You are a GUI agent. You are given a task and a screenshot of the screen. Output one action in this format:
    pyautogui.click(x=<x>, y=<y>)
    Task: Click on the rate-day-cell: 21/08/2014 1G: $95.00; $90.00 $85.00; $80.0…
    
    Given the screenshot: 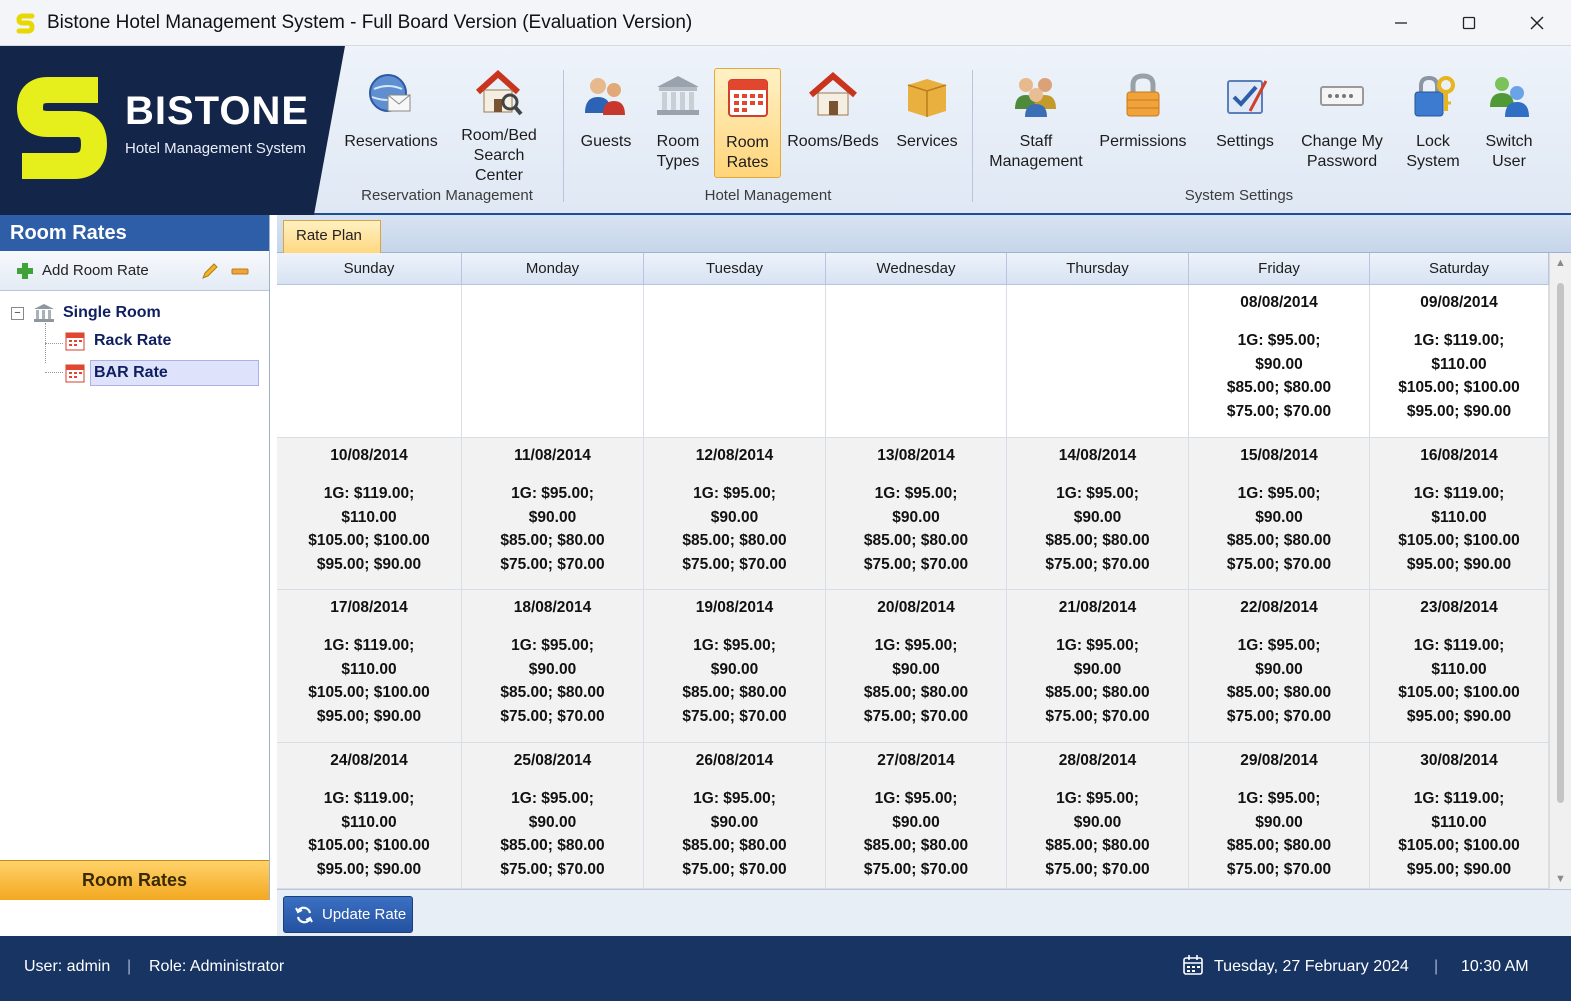 What is the action you would take?
    pyautogui.click(x=1098, y=666)
    